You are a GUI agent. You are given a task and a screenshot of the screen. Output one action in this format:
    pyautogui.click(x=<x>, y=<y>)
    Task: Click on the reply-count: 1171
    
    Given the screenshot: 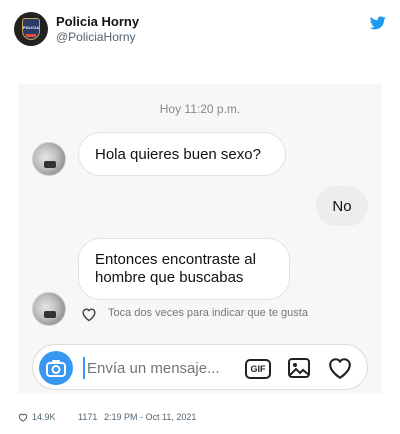 What is the action you would take?
    pyautogui.click(x=87, y=417)
    